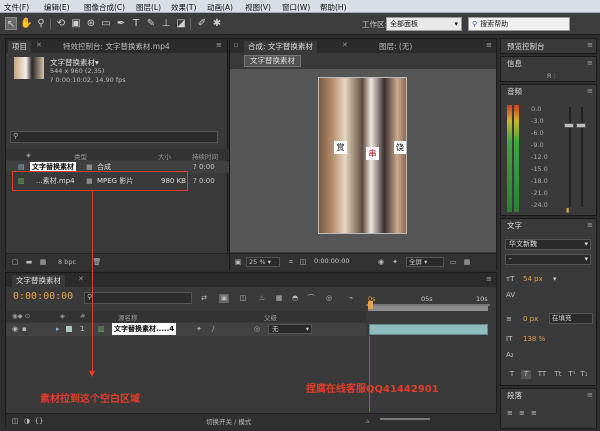  Describe the element at coordinates (453, 262) in the screenshot. I see `region-of-interest-icon: ▭` at that location.